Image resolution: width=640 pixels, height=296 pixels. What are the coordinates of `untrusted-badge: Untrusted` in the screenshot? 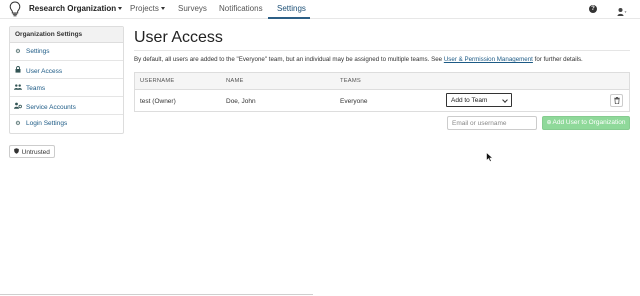 It's located at (32, 151).